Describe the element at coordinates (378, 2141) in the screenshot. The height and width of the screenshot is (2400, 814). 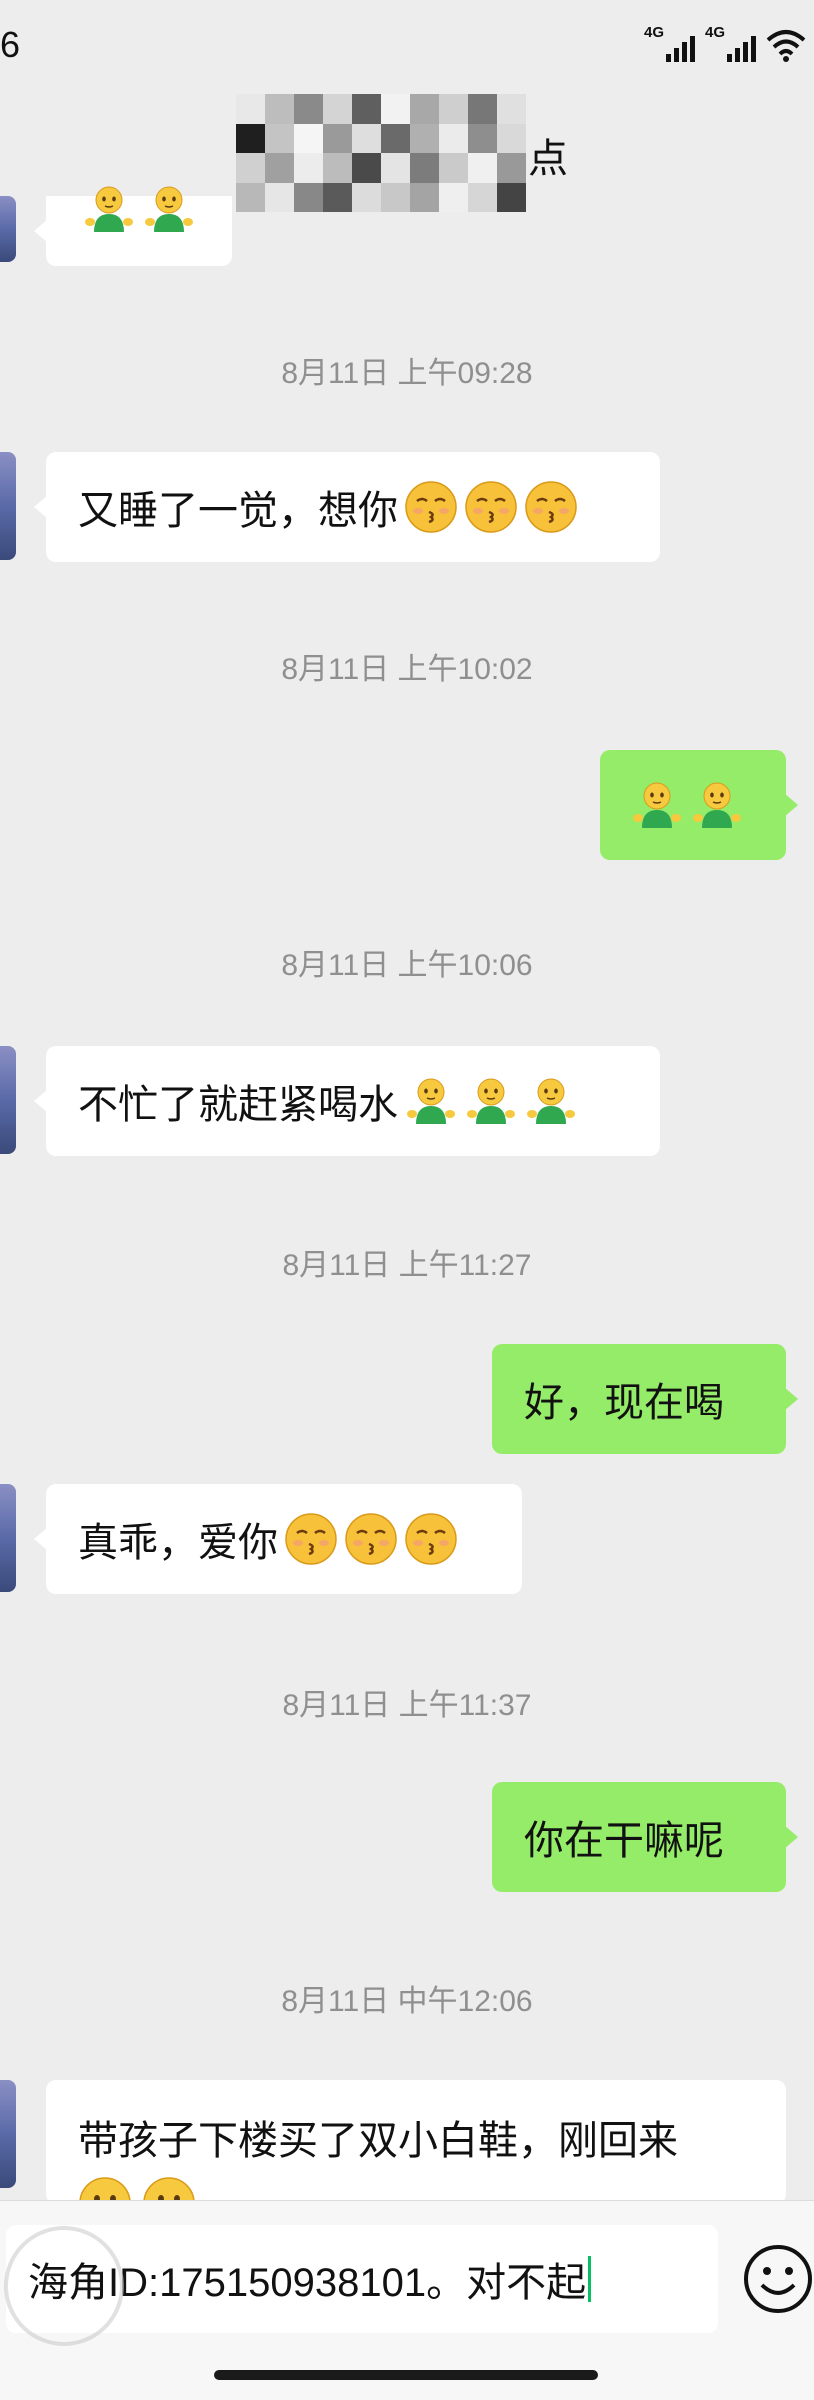
I see `message-text: 带孩子下楼买了双小白鞋，刚回来` at that location.